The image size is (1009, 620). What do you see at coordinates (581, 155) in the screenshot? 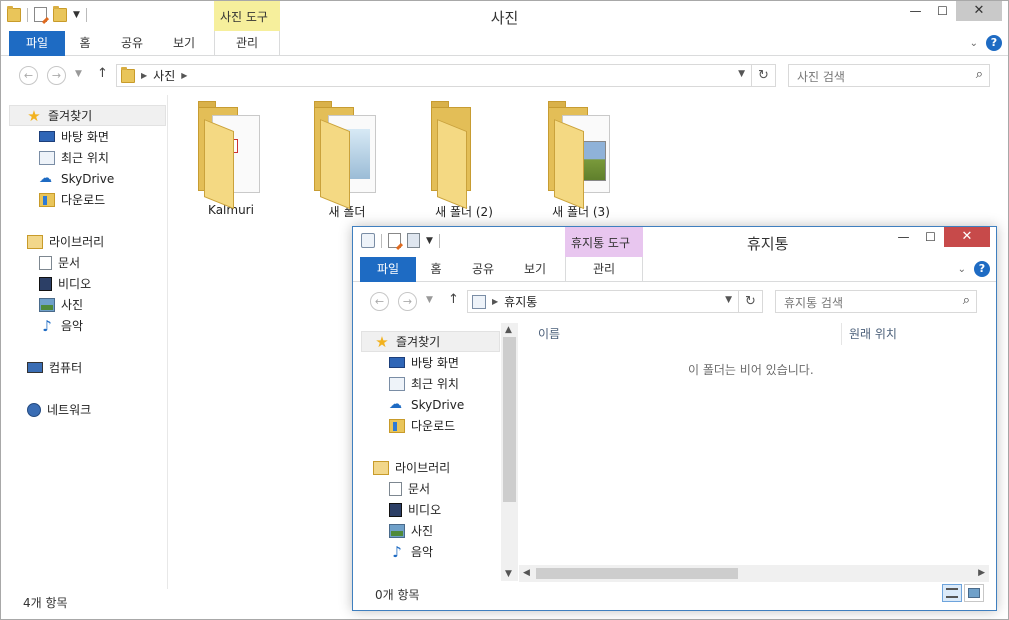
I see `folder-icon` at bounding box center [581, 155].